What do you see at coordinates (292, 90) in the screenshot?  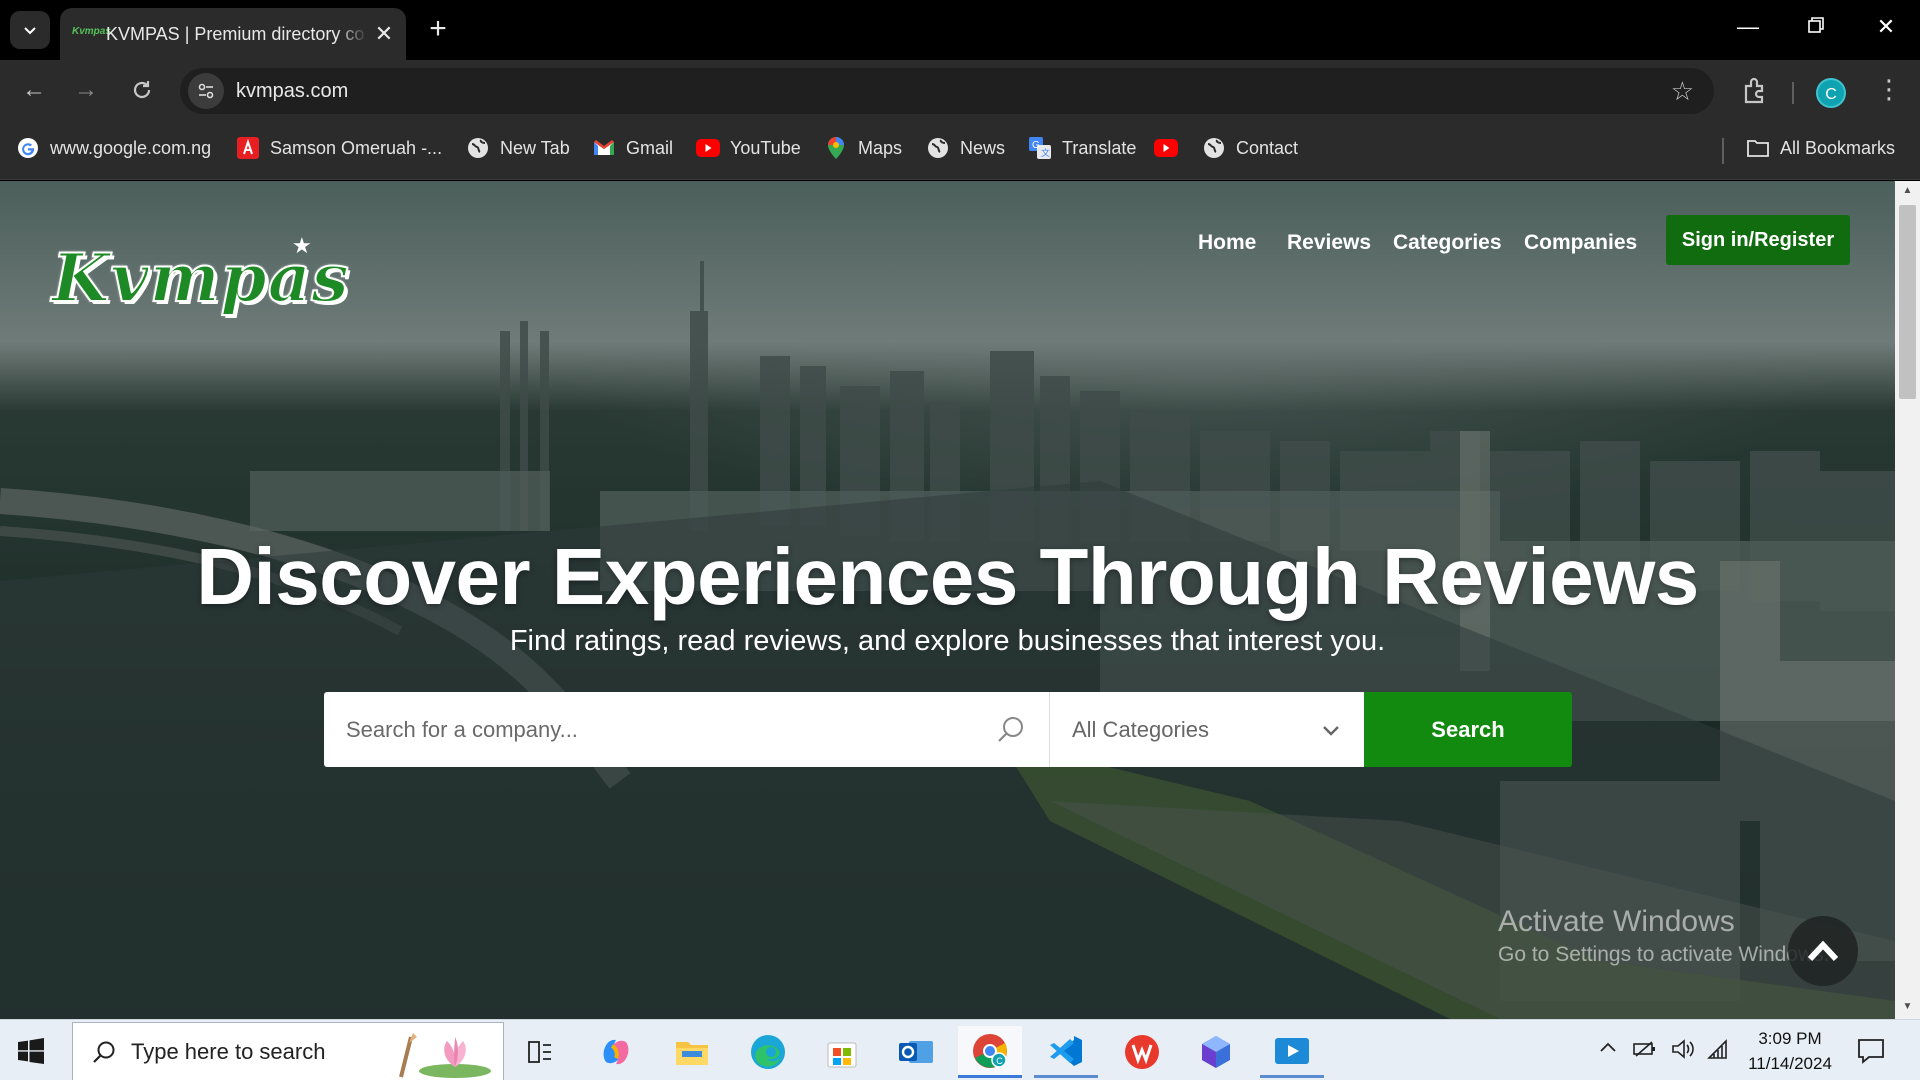 I see `url-text: kvmpas.com` at bounding box center [292, 90].